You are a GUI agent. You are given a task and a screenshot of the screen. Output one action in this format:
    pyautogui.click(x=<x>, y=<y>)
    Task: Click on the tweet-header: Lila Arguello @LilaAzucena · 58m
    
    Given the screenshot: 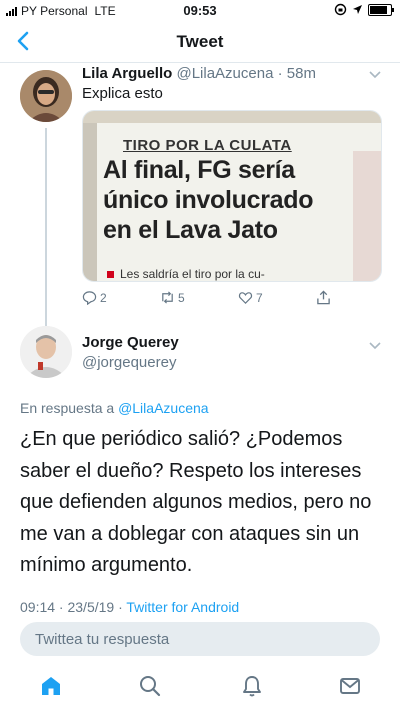 What is the action you would take?
    pyautogui.click(x=199, y=73)
    